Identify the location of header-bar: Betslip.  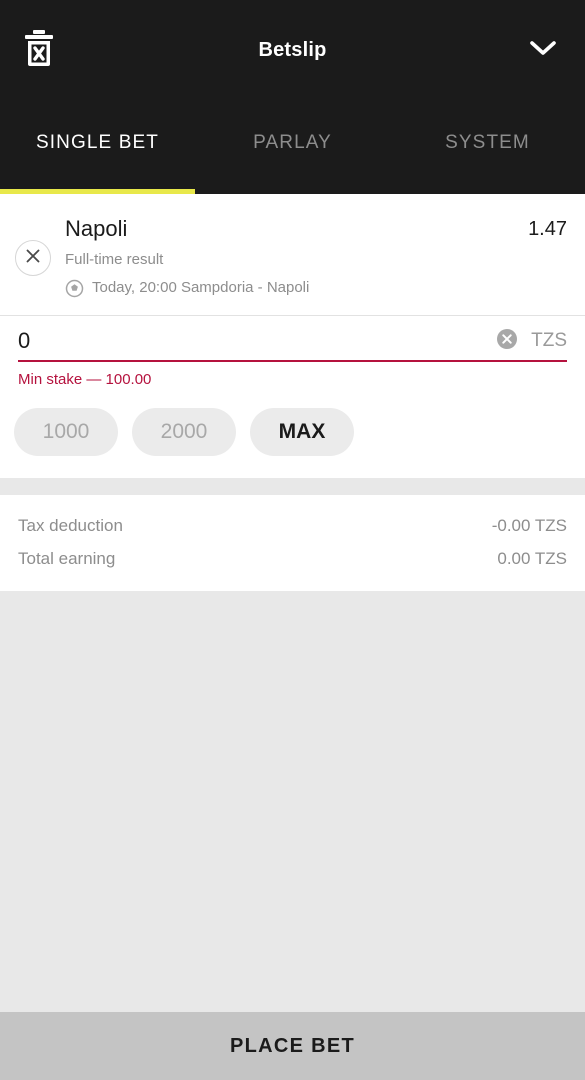
(292, 50).